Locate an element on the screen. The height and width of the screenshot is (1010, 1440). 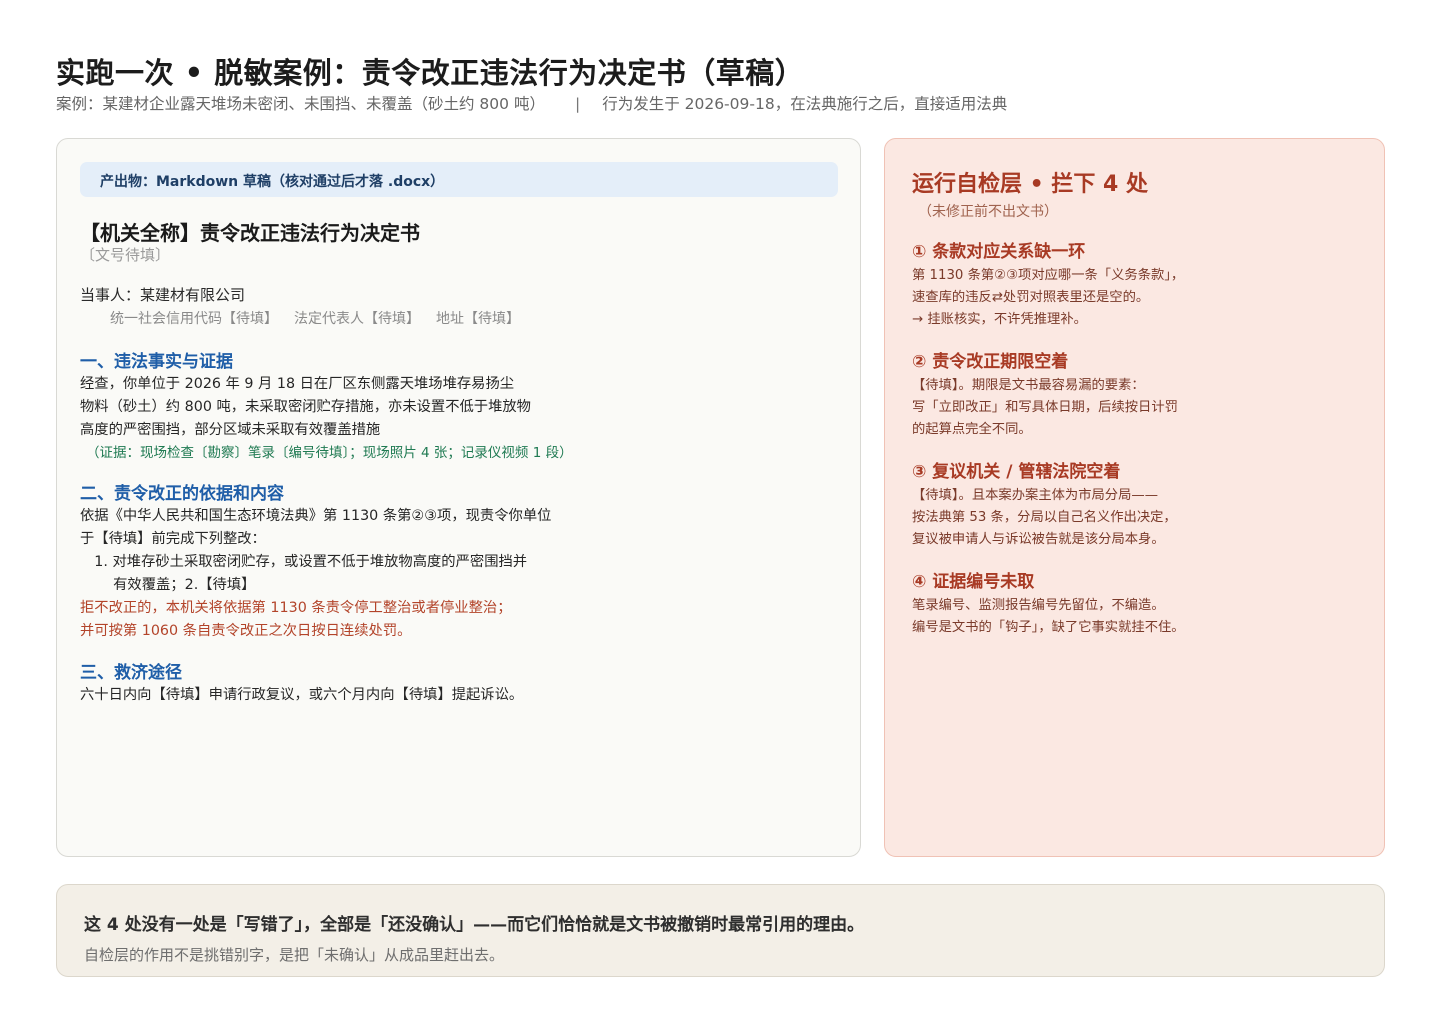
penalty-line: 并可按第 1060 条自责令改正之次日按日连续处罚。 is located at coordinates (246, 631).